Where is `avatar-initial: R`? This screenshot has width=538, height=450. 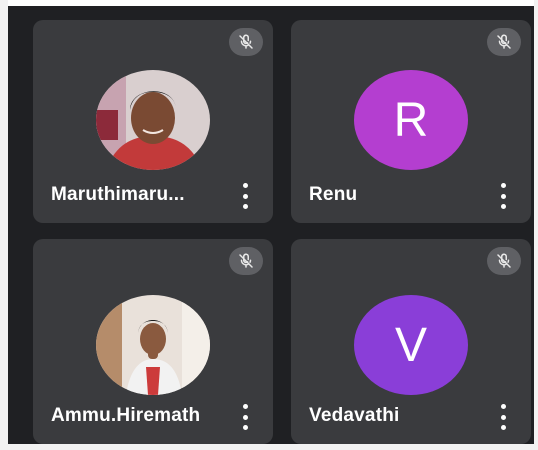 avatar-initial: R is located at coordinates (411, 120).